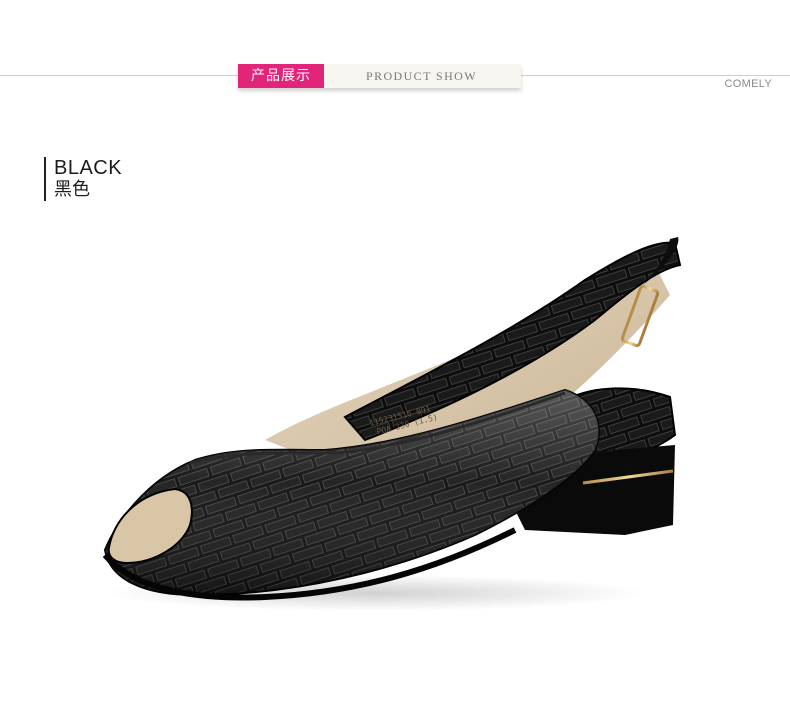 The height and width of the screenshot is (716, 790). I want to click on color-name-en: BLACK, so click(88, 168).